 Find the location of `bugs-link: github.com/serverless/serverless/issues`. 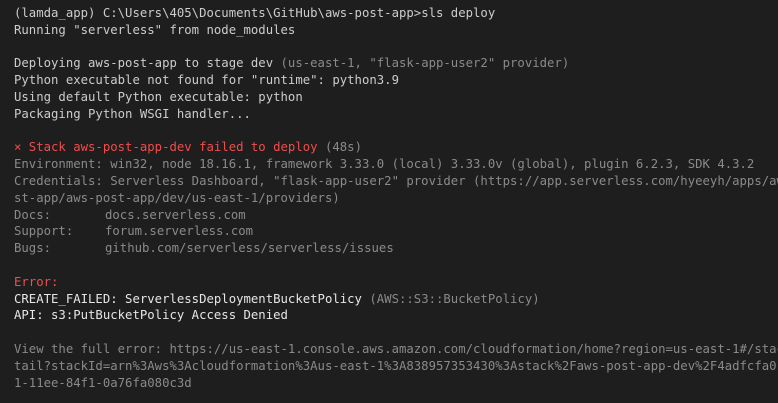

bugs-link: github.com/serverless/serverless/issues is located at coordinates (249, 248).